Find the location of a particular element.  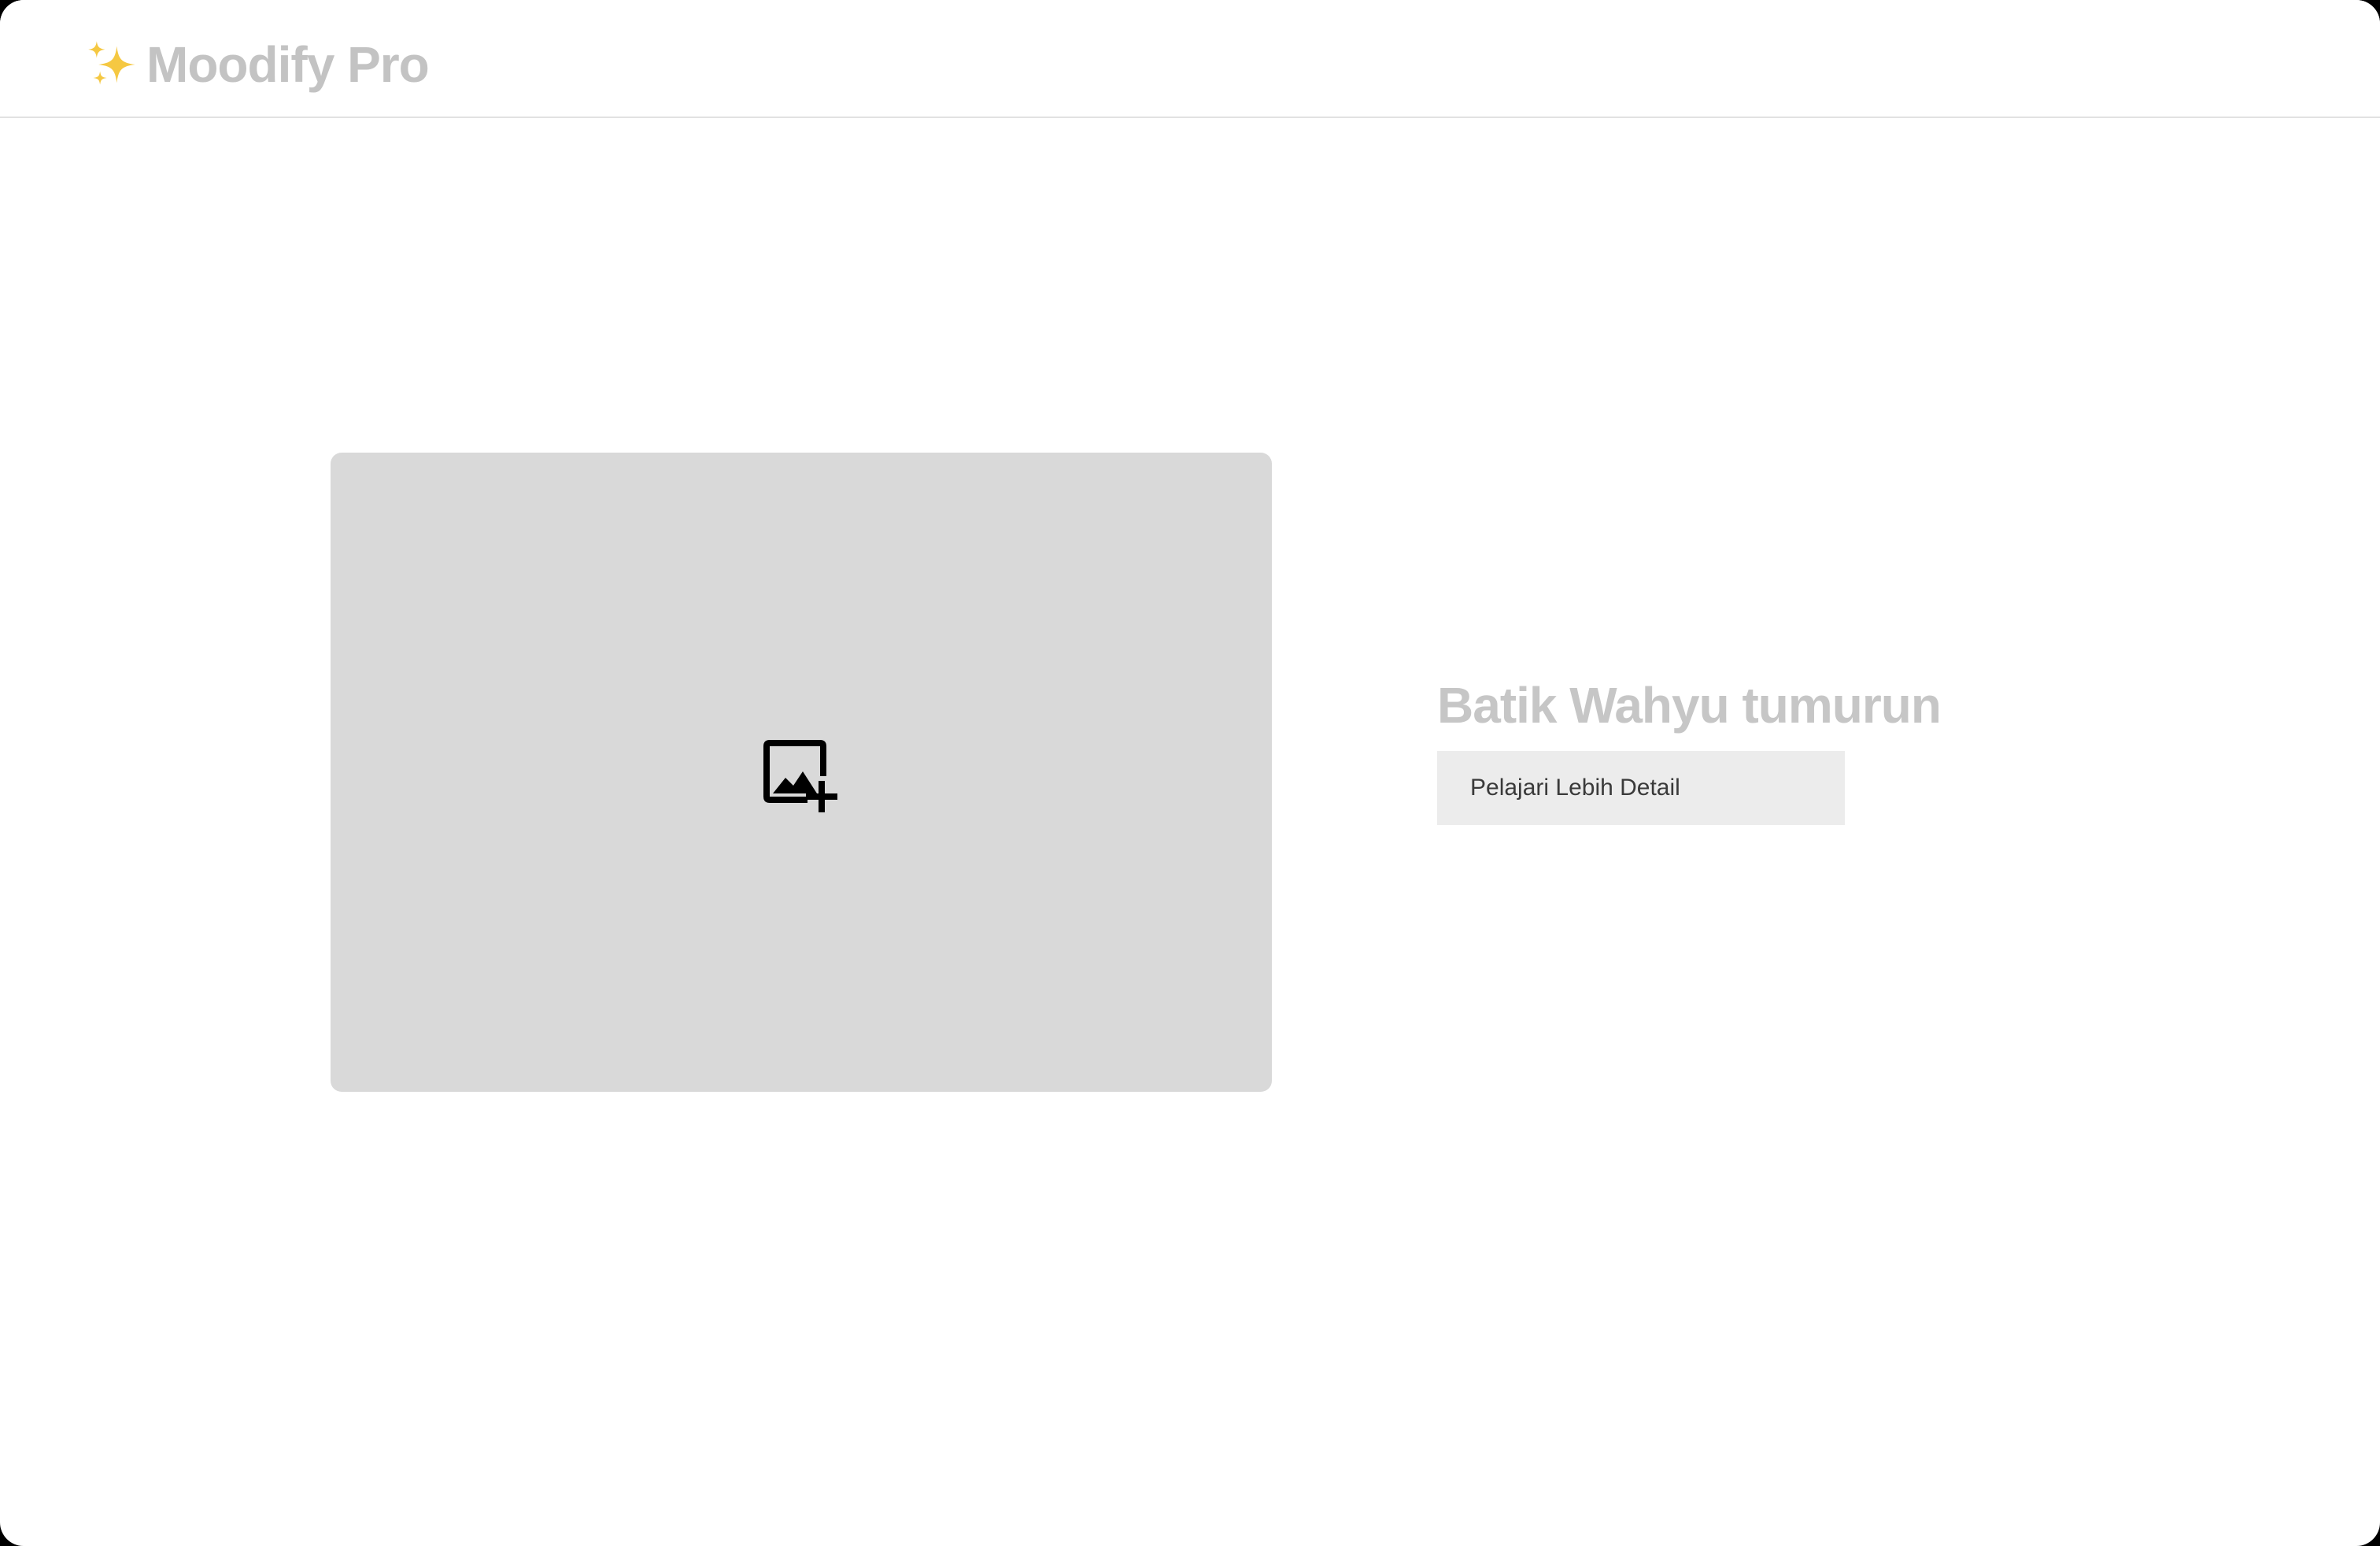

brand-logo: Moodify Pro is located at coordinates (257, 64).